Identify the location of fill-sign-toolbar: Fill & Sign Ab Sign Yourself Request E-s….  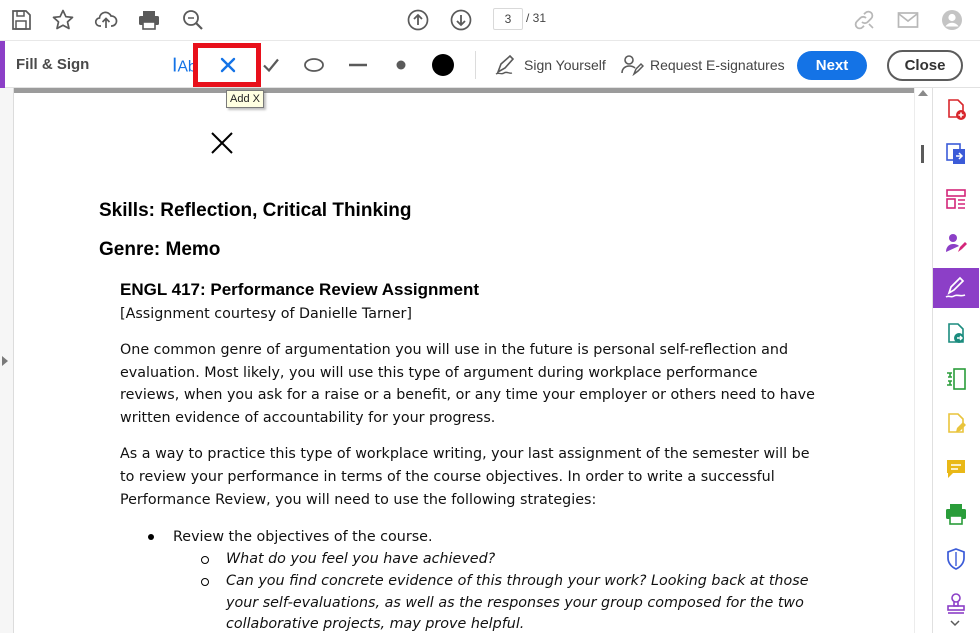
(490, 64).